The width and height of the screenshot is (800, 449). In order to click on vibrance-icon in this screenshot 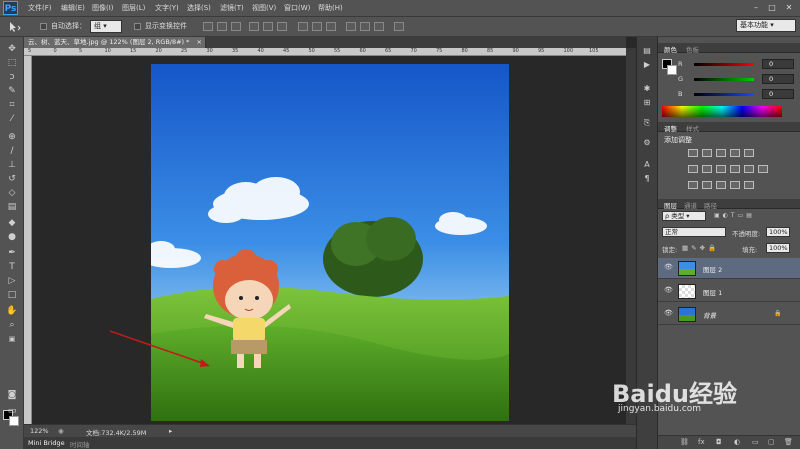, I will do `click(749, 153)`.